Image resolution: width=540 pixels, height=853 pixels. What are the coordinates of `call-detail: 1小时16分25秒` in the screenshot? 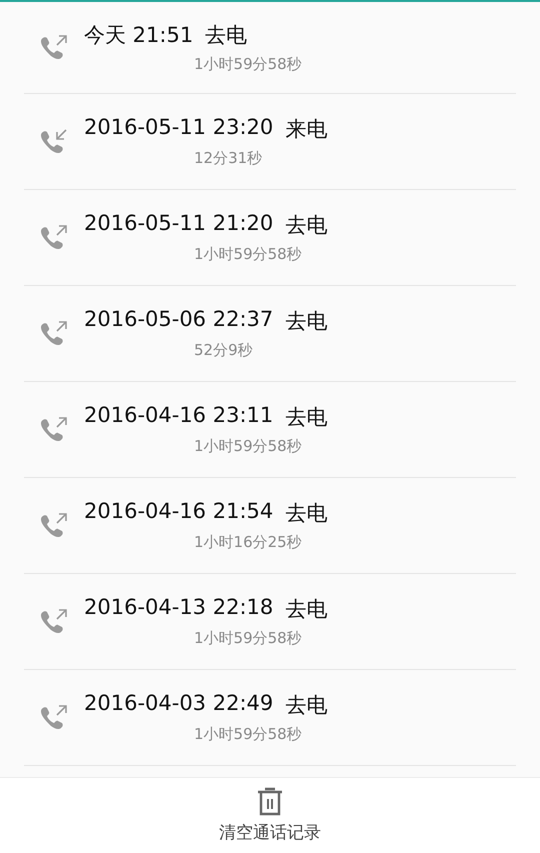 It's located at (248, 542).